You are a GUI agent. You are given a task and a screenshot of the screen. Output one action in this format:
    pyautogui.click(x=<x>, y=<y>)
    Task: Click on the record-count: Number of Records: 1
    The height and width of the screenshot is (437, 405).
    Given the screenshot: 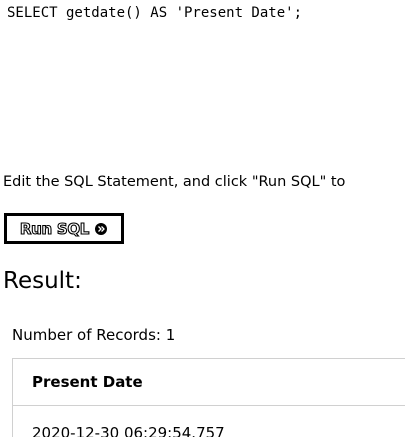 What is the action you would take?
    pyautogui.click(x=94, y=335)
    